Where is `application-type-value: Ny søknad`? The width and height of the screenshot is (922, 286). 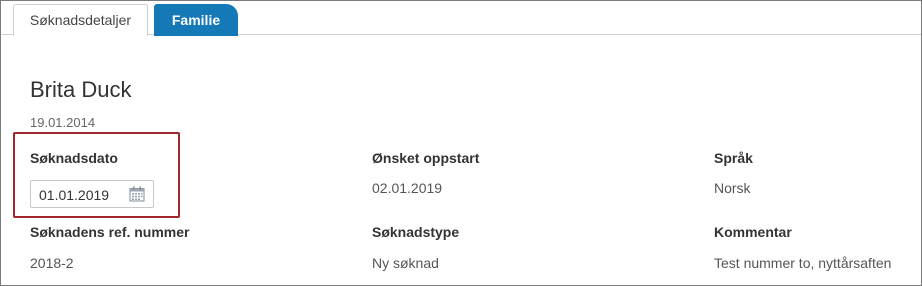 application-type-value: Ny søknad is located at coordinates (405, 263).